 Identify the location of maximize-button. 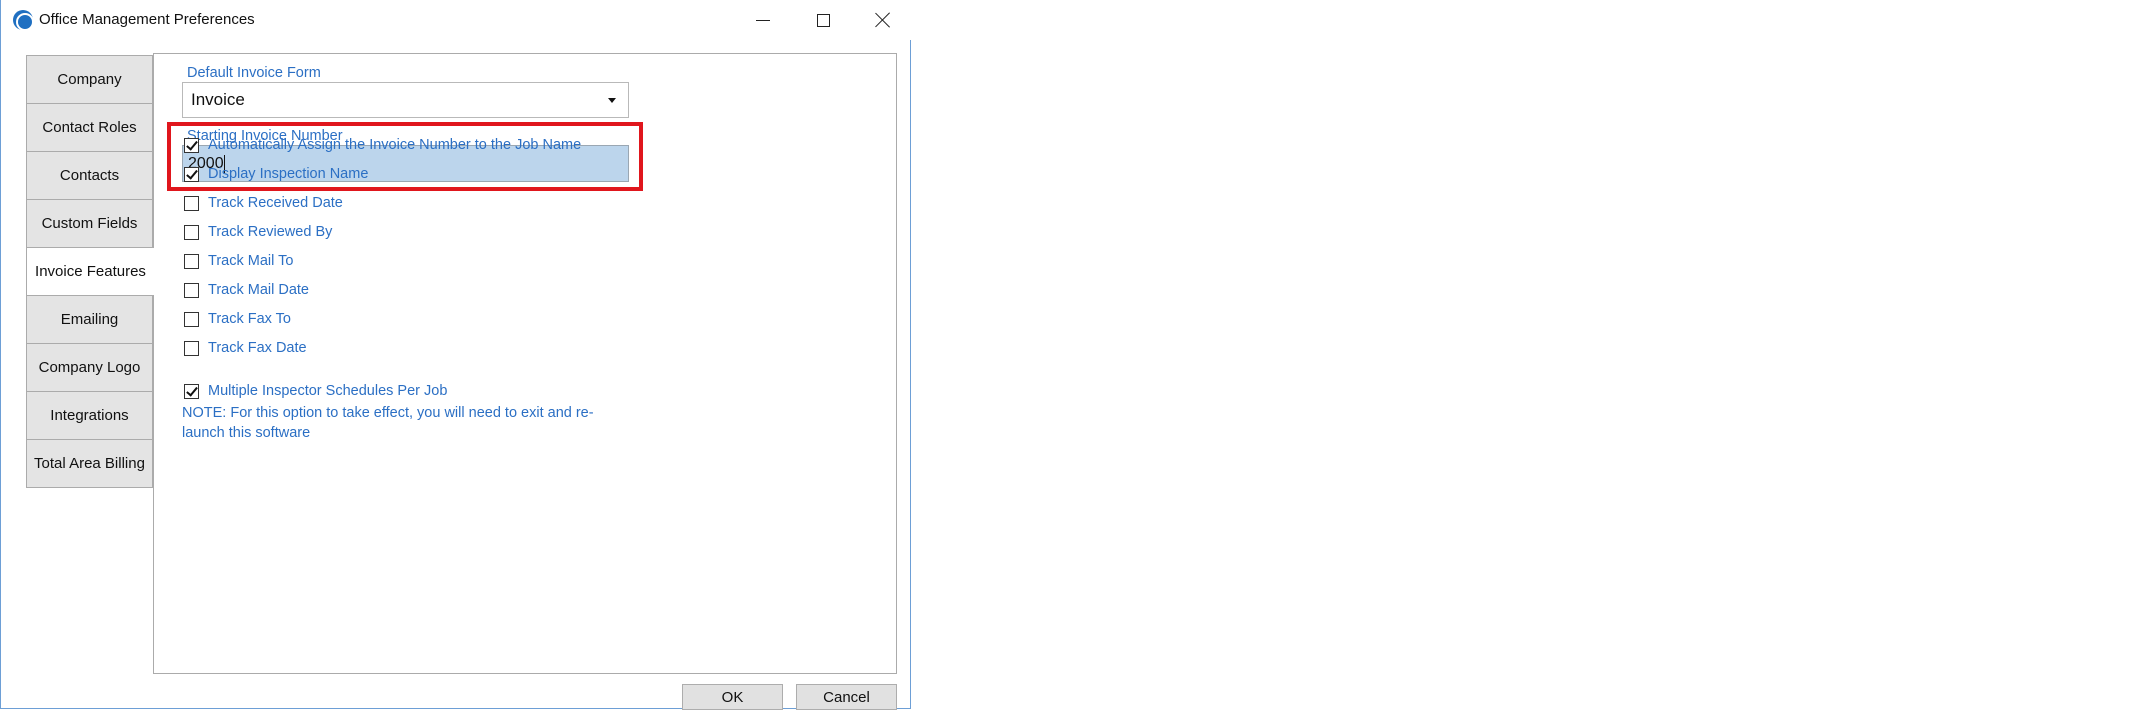
(823, 20).